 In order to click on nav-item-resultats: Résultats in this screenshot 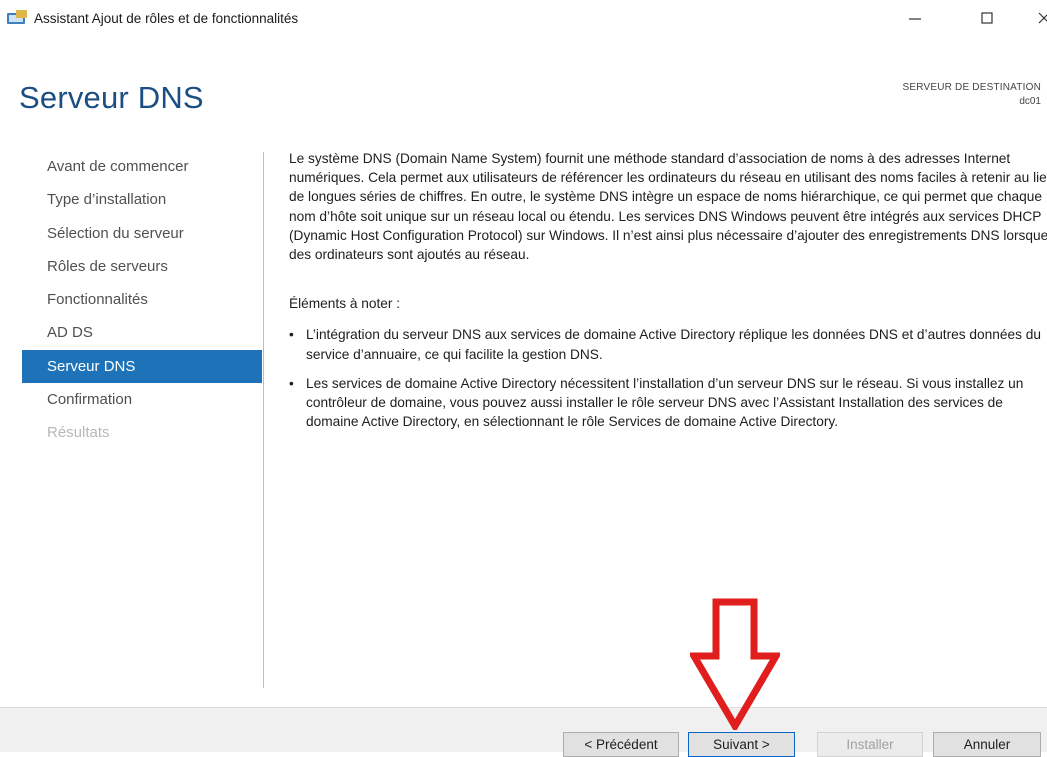, I will do `click(78, 433)`.